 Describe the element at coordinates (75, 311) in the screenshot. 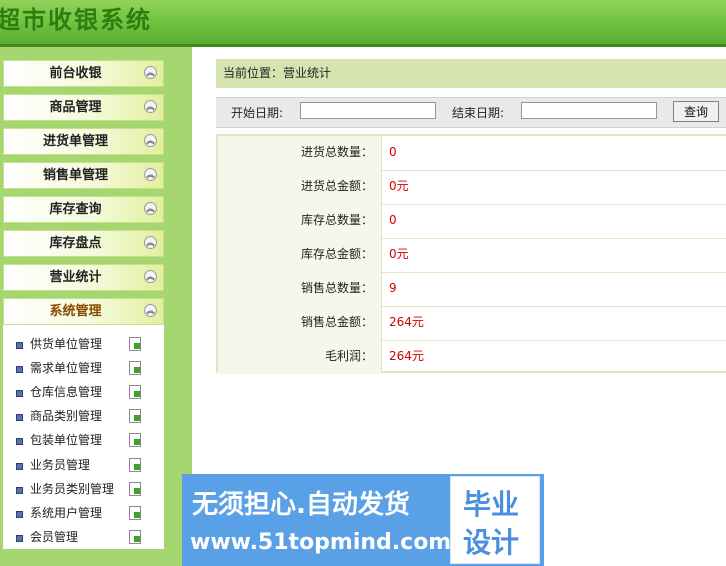

I see `sidebar-item-label: 系统管理` at that location.